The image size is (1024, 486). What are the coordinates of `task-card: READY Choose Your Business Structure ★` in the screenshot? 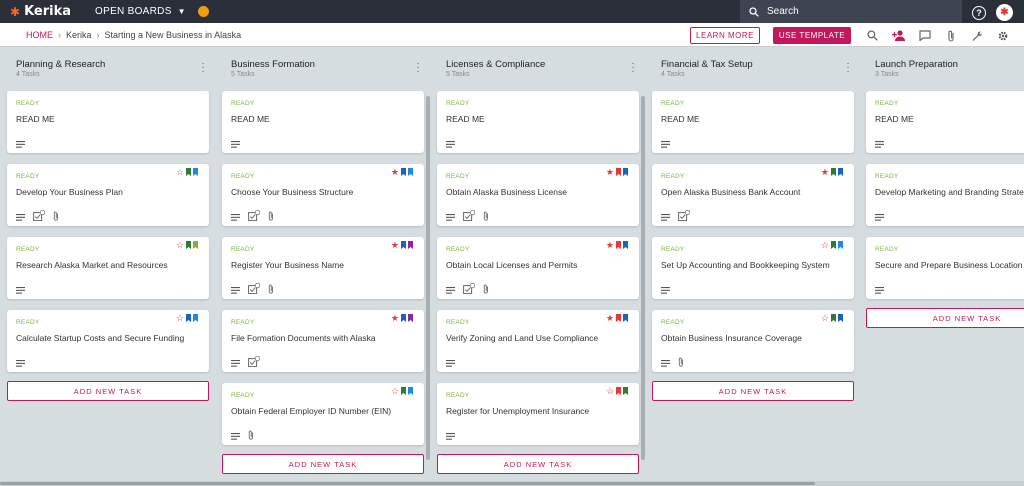 It's located at (323, 195).